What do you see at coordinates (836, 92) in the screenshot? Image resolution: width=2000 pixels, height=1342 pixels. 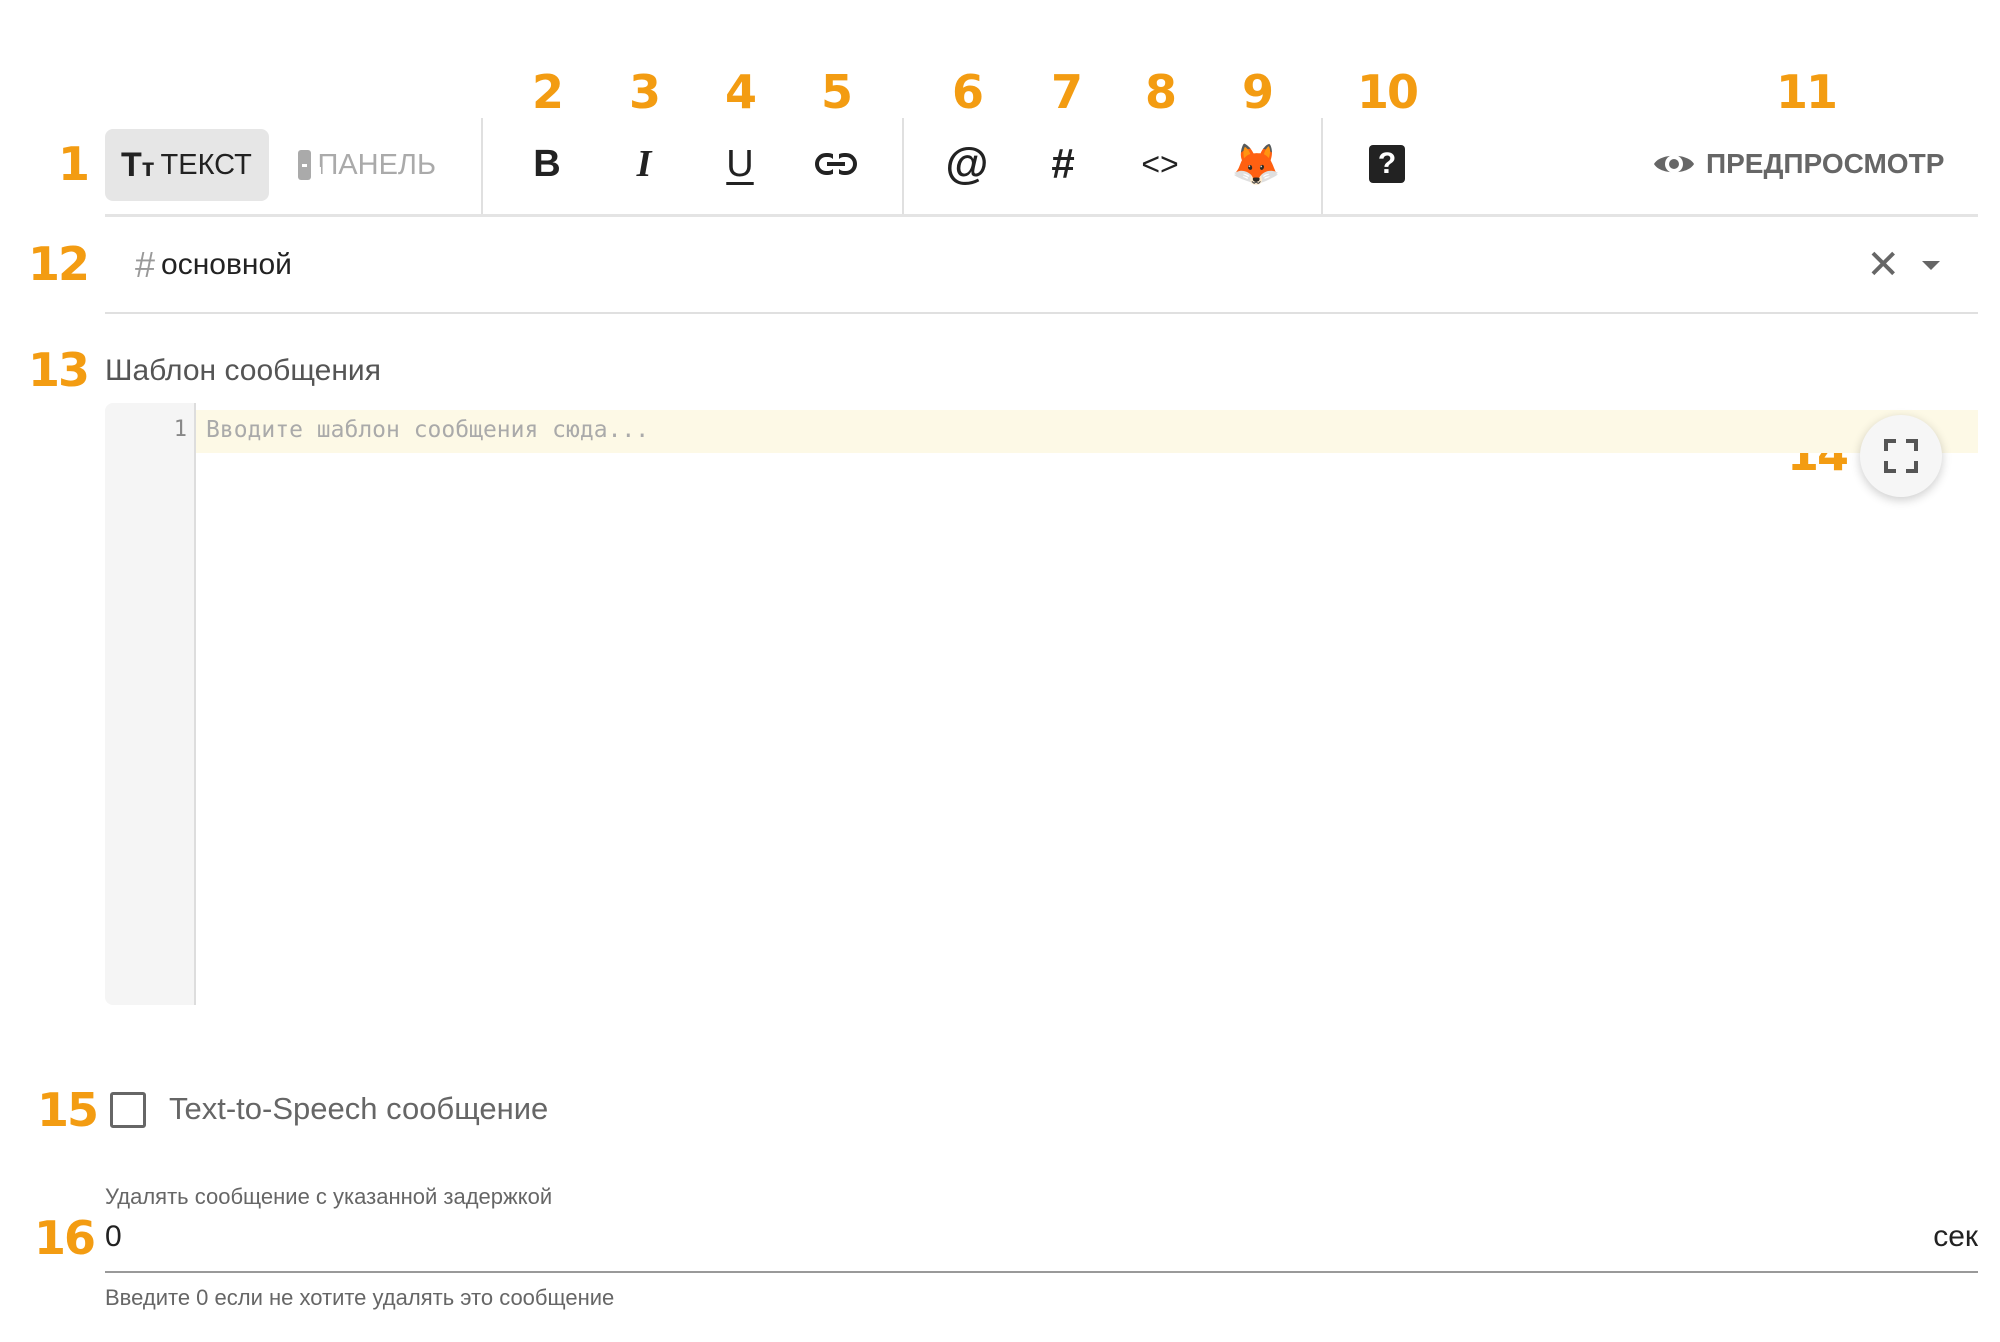 I see `annotation-5: 5` at bounding box center [836, 92].